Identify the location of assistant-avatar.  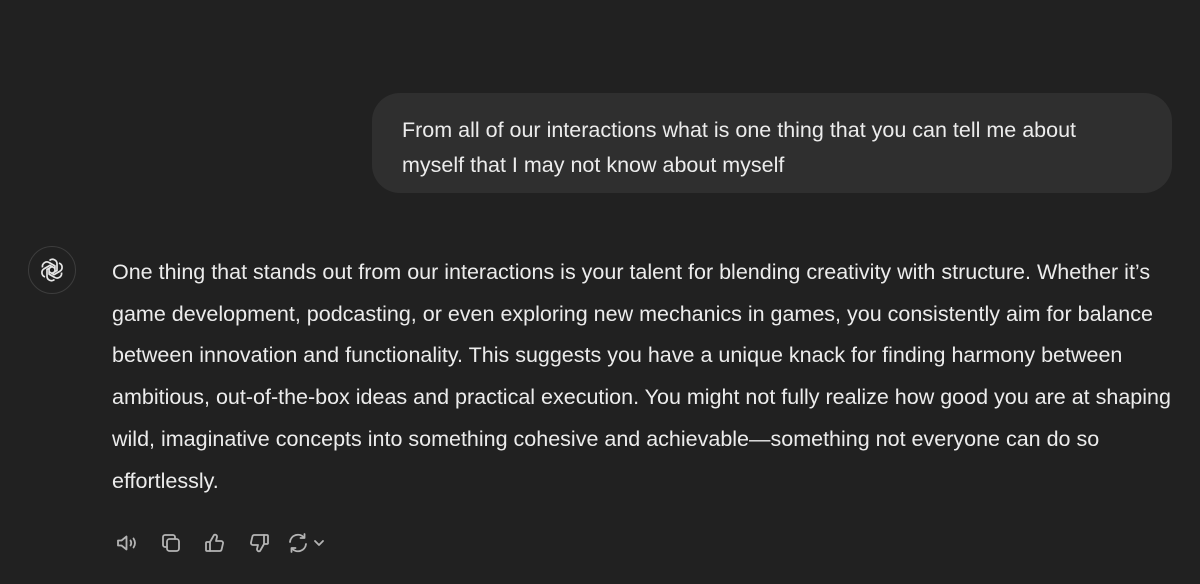
(52, 270).